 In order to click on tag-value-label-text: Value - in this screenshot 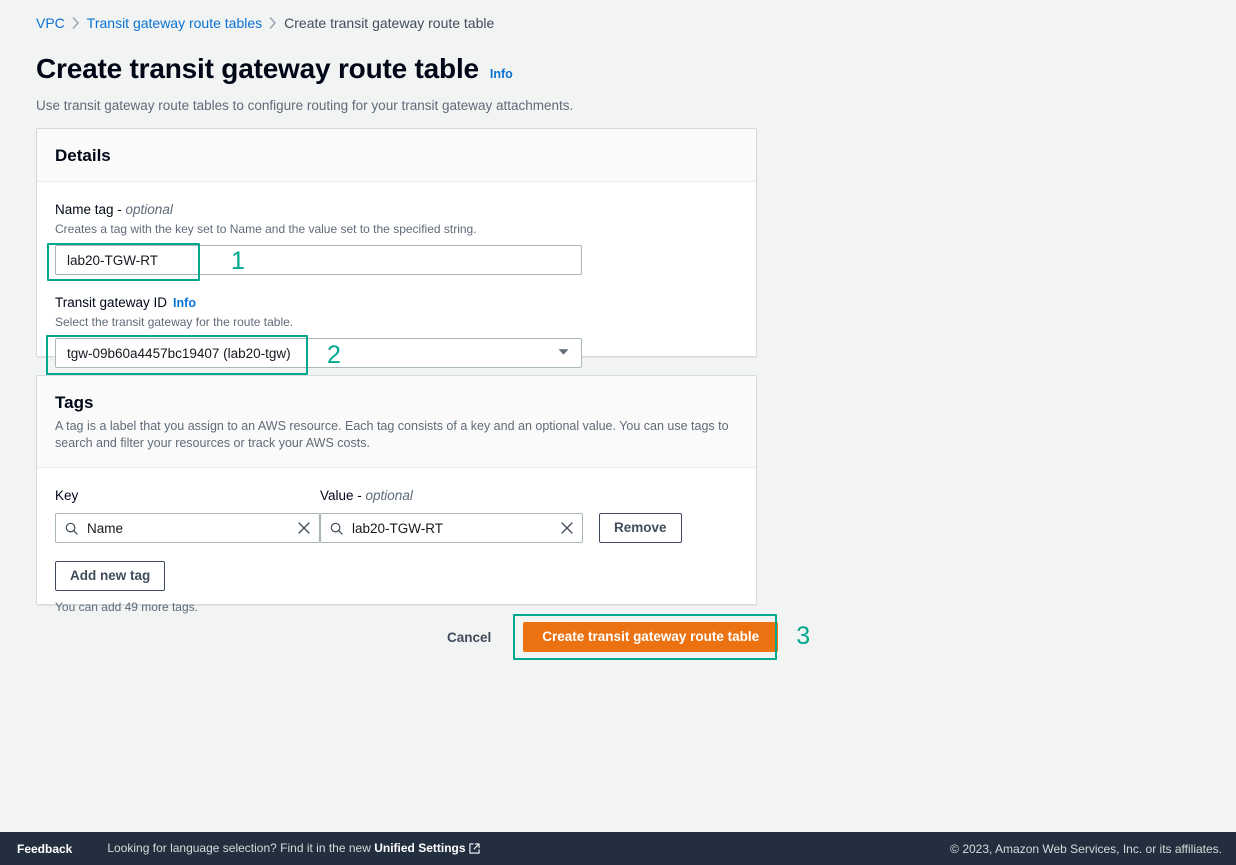, I will do `click(343, 495)`.